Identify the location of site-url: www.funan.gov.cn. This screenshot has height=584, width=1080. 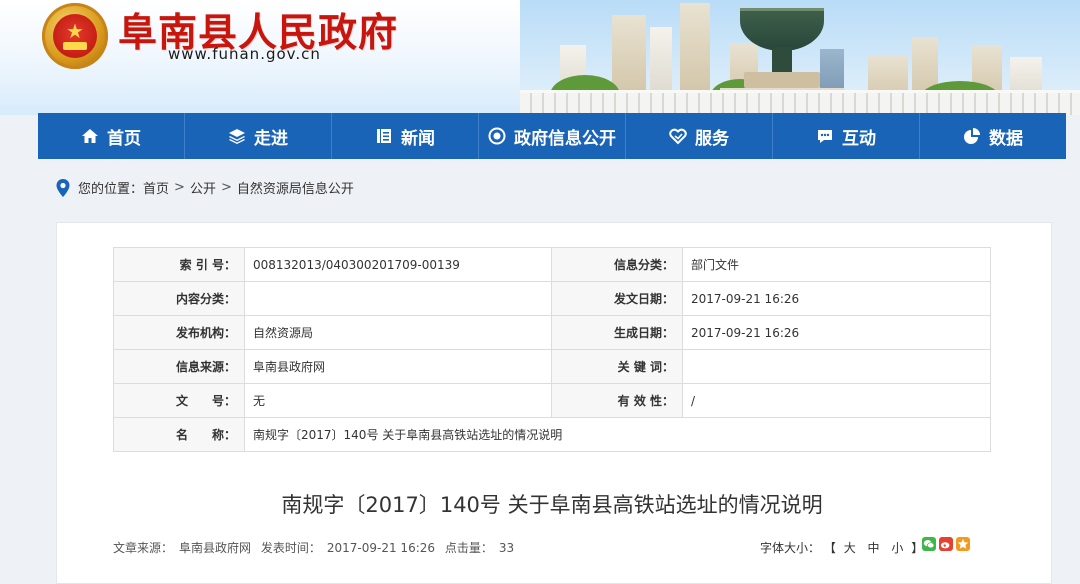
(244, 54).